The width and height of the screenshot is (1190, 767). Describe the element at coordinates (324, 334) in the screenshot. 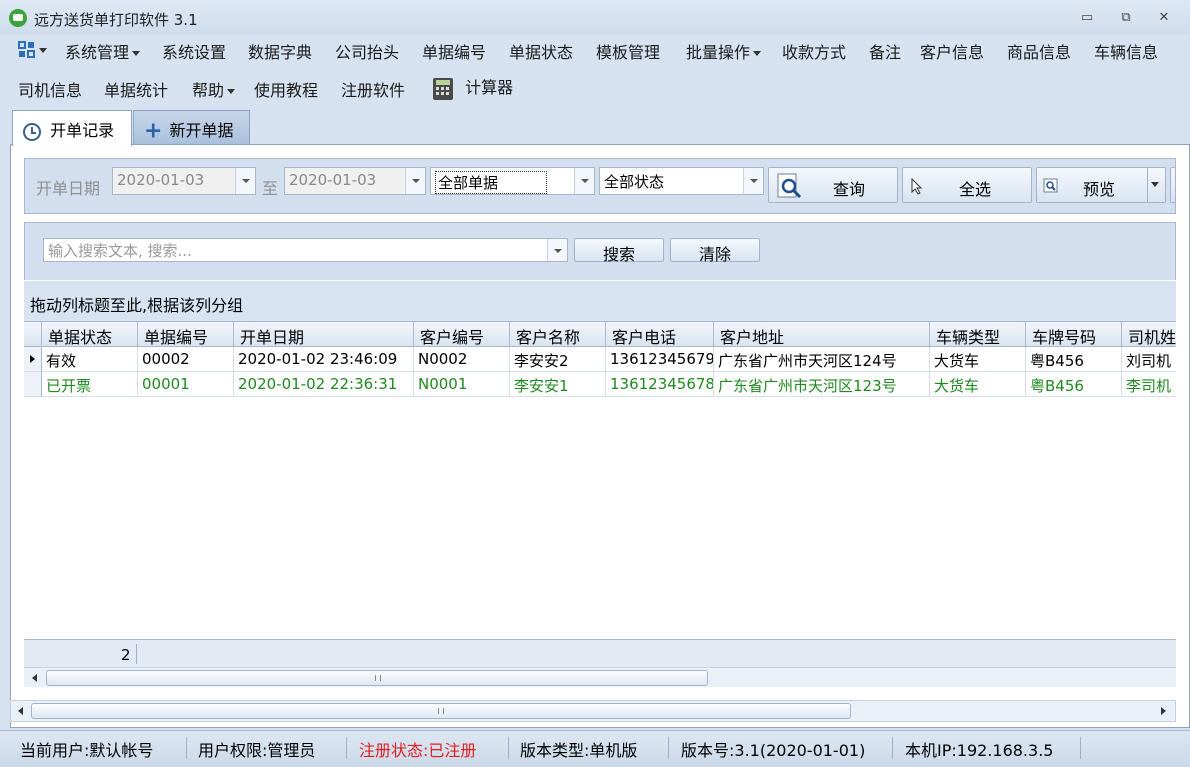

I see `column-header-date: 开单日期` at that location.